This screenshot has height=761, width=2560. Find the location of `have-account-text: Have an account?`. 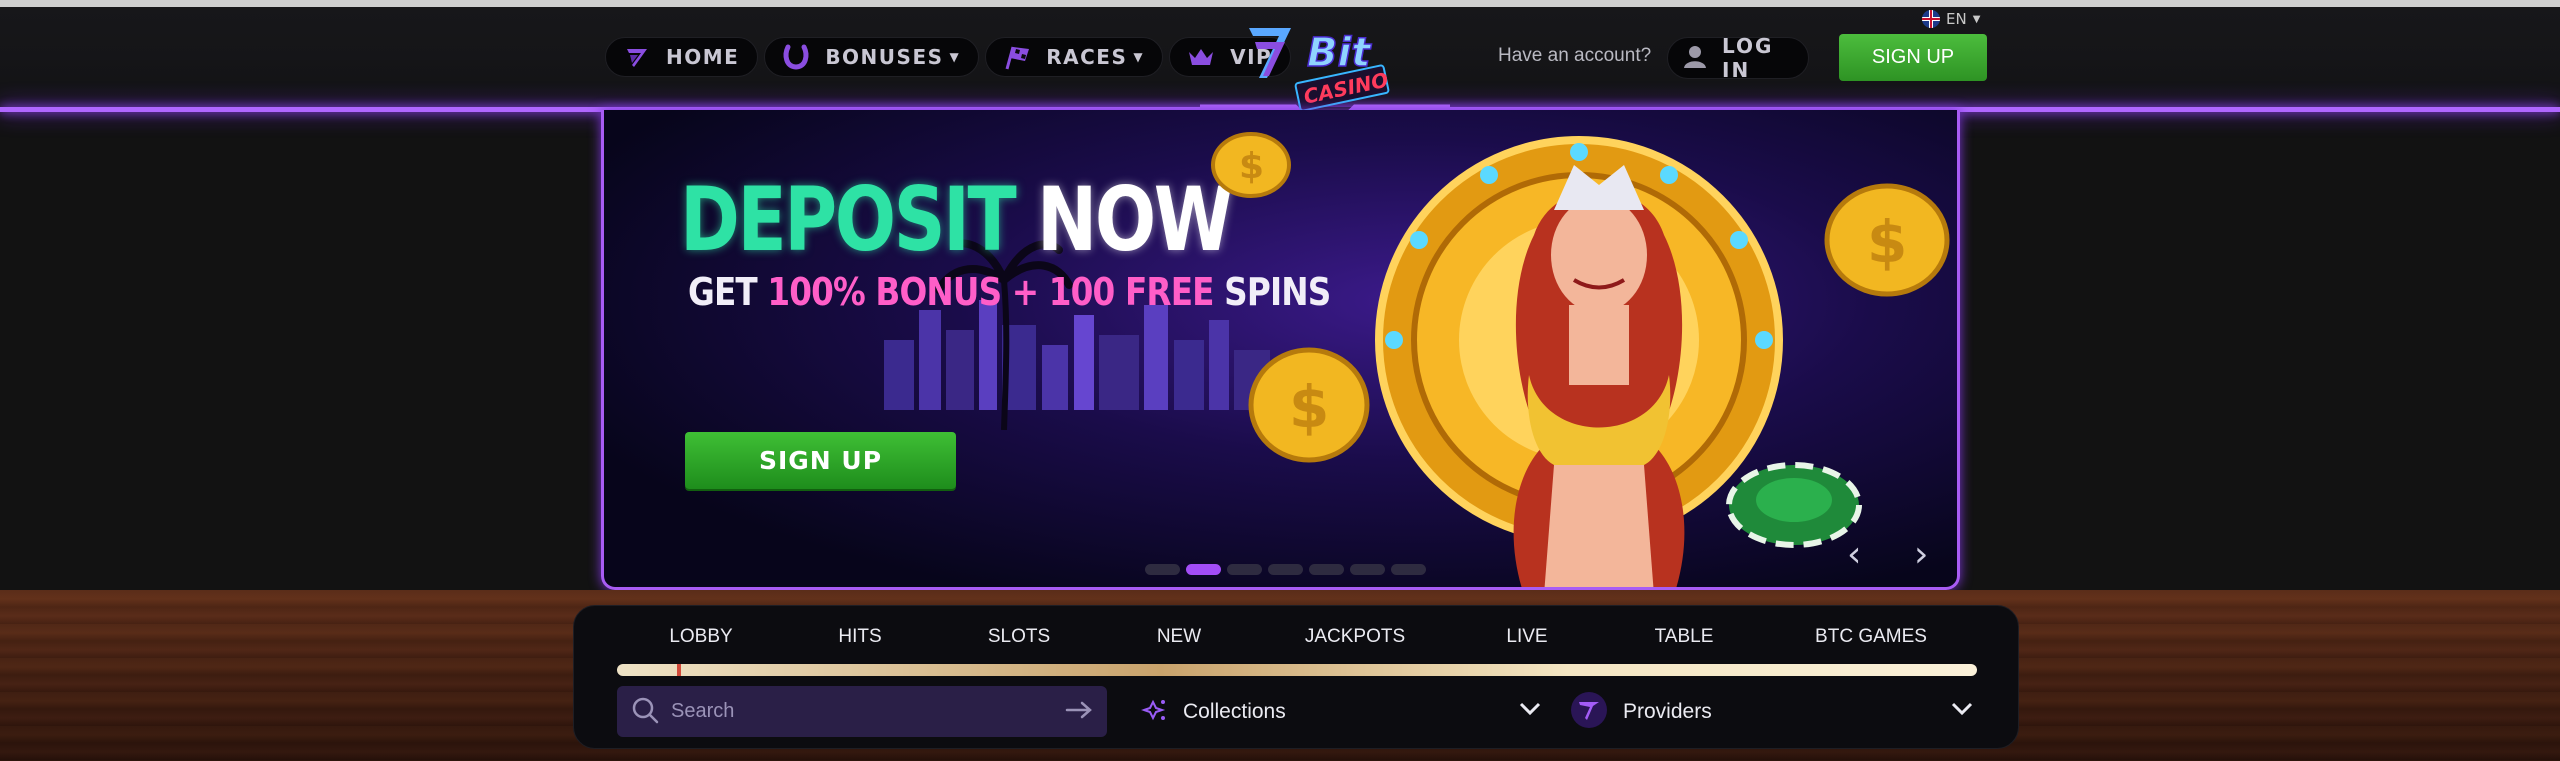

have-account-text: Have an account? is located at coordinates (1575, 55).